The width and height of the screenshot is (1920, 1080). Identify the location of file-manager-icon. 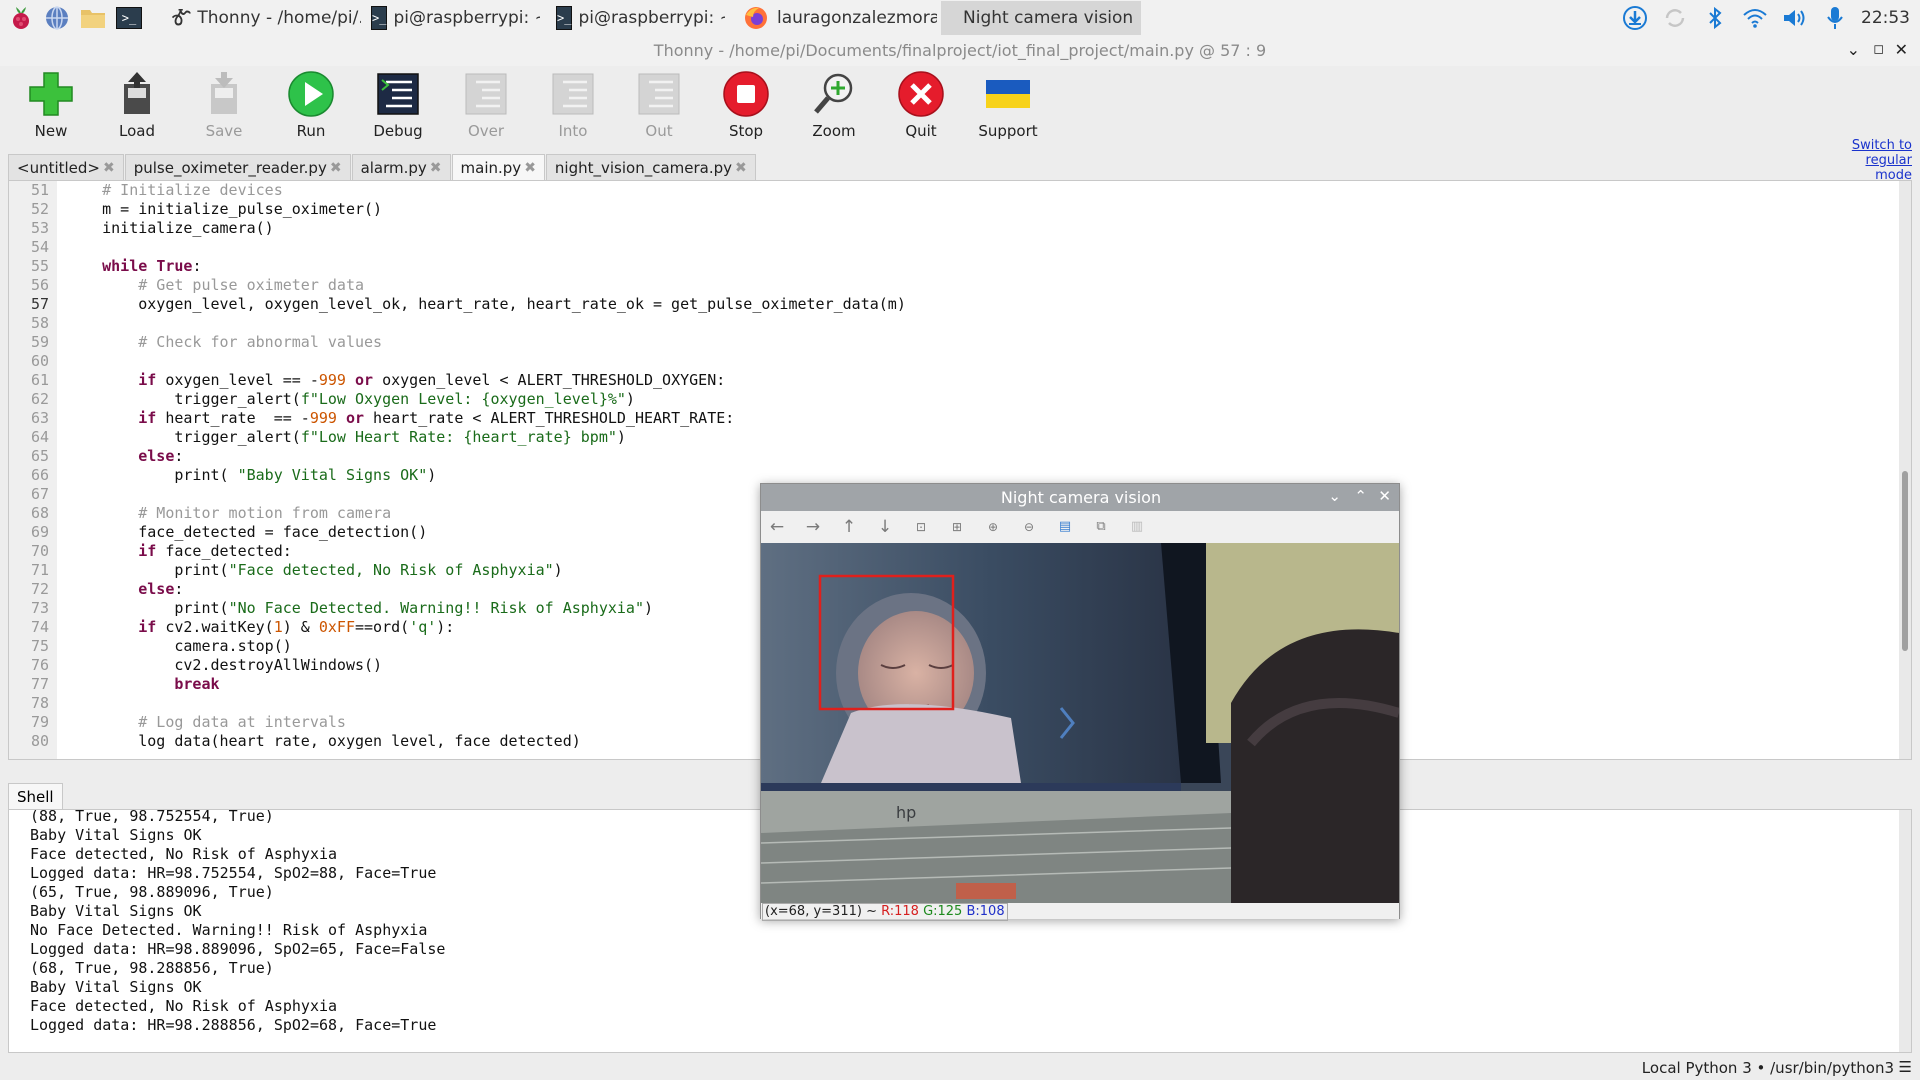
(93, 18).